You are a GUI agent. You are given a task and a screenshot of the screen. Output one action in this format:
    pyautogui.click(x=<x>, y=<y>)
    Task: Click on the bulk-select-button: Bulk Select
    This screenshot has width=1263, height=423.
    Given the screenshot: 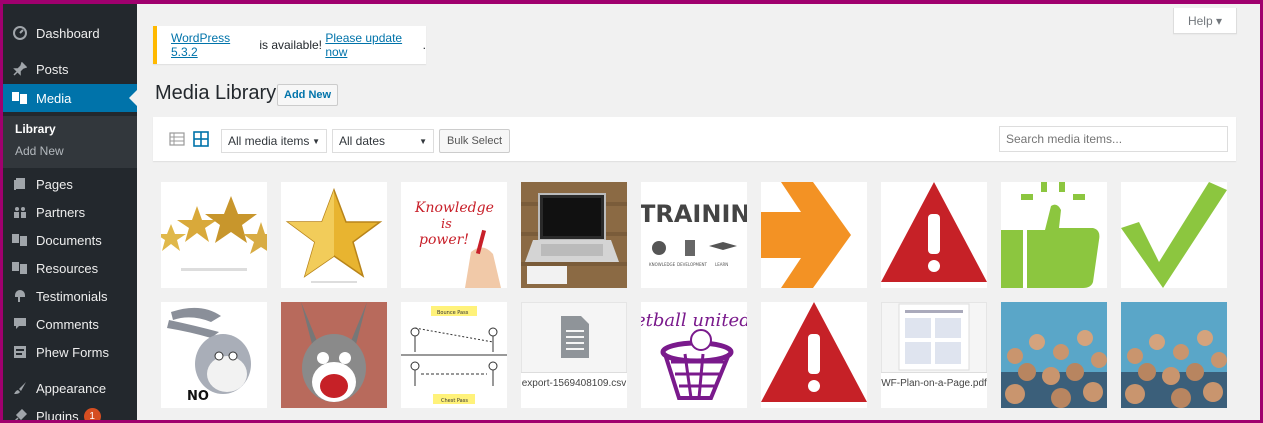 What is the action you would take?
    pyautogui.click(x=474, y=141)
    